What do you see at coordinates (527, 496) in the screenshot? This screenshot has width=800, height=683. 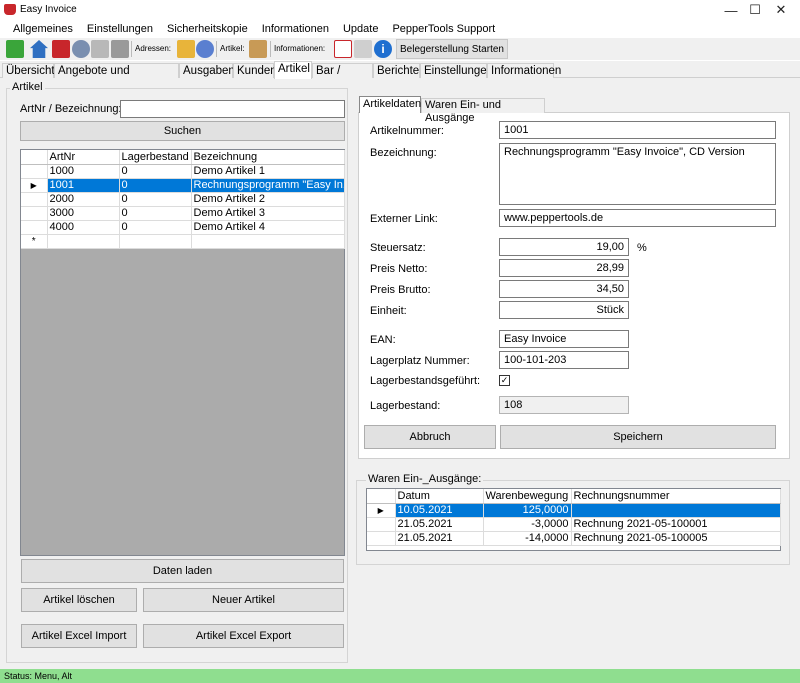 I see `column-header-warenbewegung: Warenbewegung` at bounding box center [527, 496].